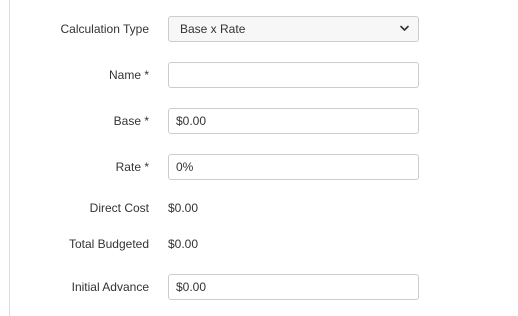  I want to click on rate-input, so click(293, 167).